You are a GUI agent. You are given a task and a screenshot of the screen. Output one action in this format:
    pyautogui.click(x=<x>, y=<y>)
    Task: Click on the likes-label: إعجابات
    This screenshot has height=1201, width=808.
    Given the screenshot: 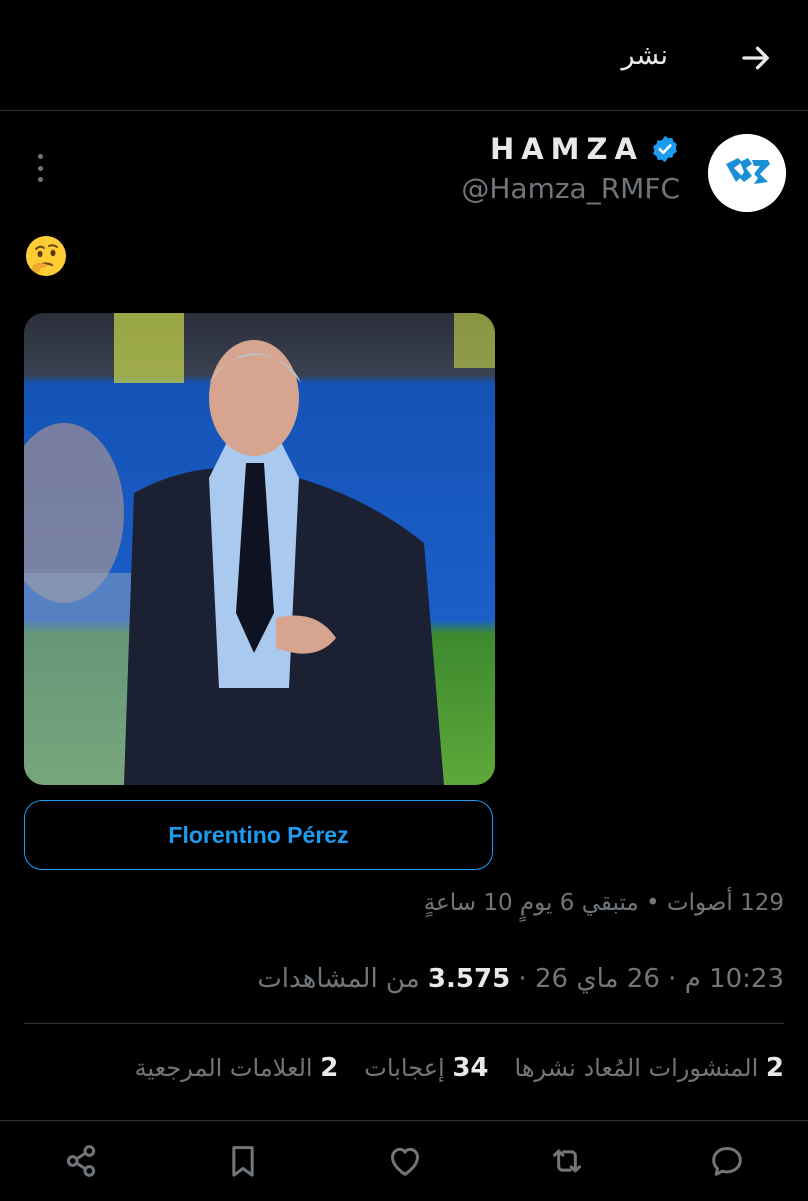 What is the action you would take?
    pyautogui.click(x=404, y=1068)
    